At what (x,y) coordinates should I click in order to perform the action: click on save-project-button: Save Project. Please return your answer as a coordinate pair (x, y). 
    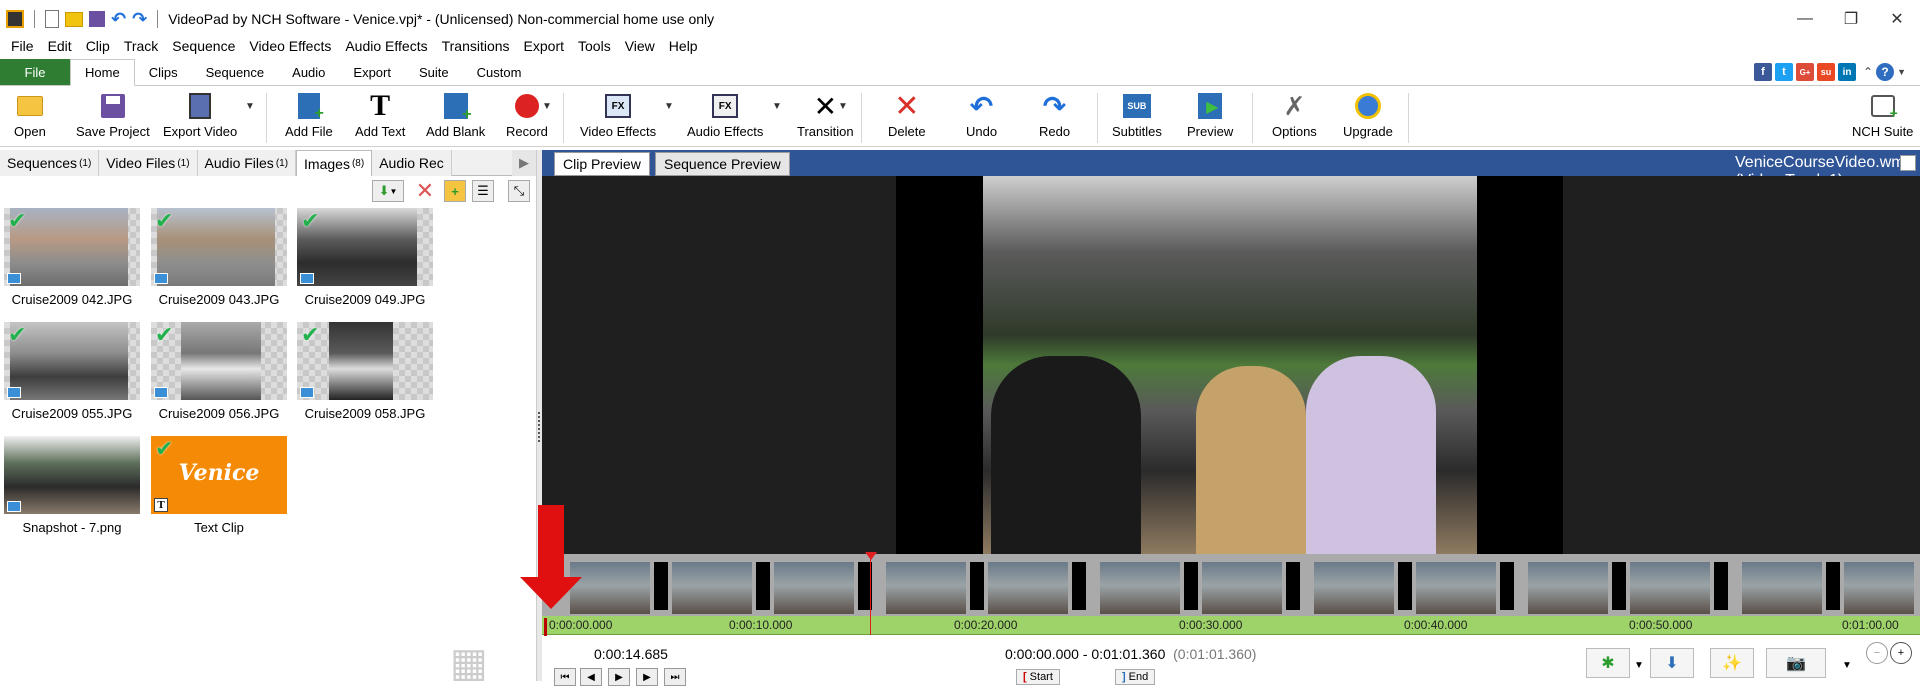
    Looking at the image, I should click on (113, 115).